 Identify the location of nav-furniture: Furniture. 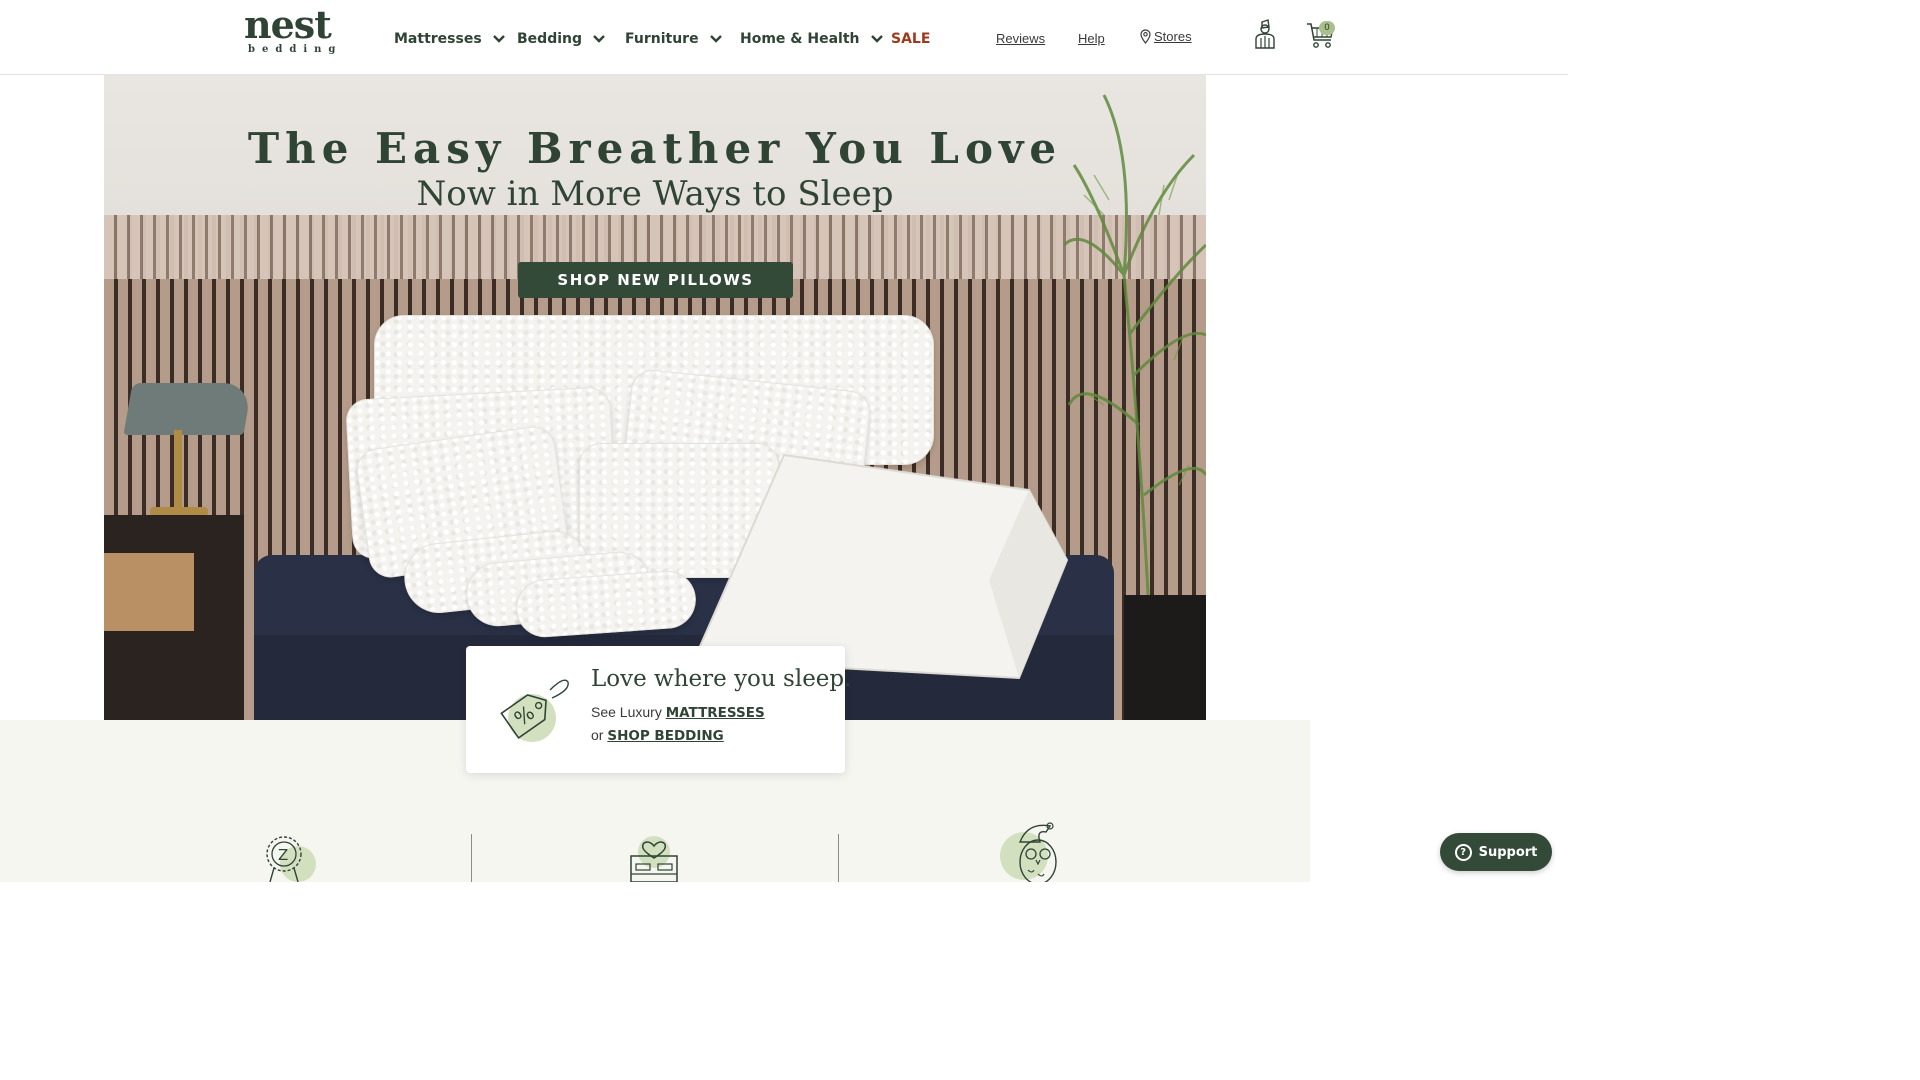
(674, 39).